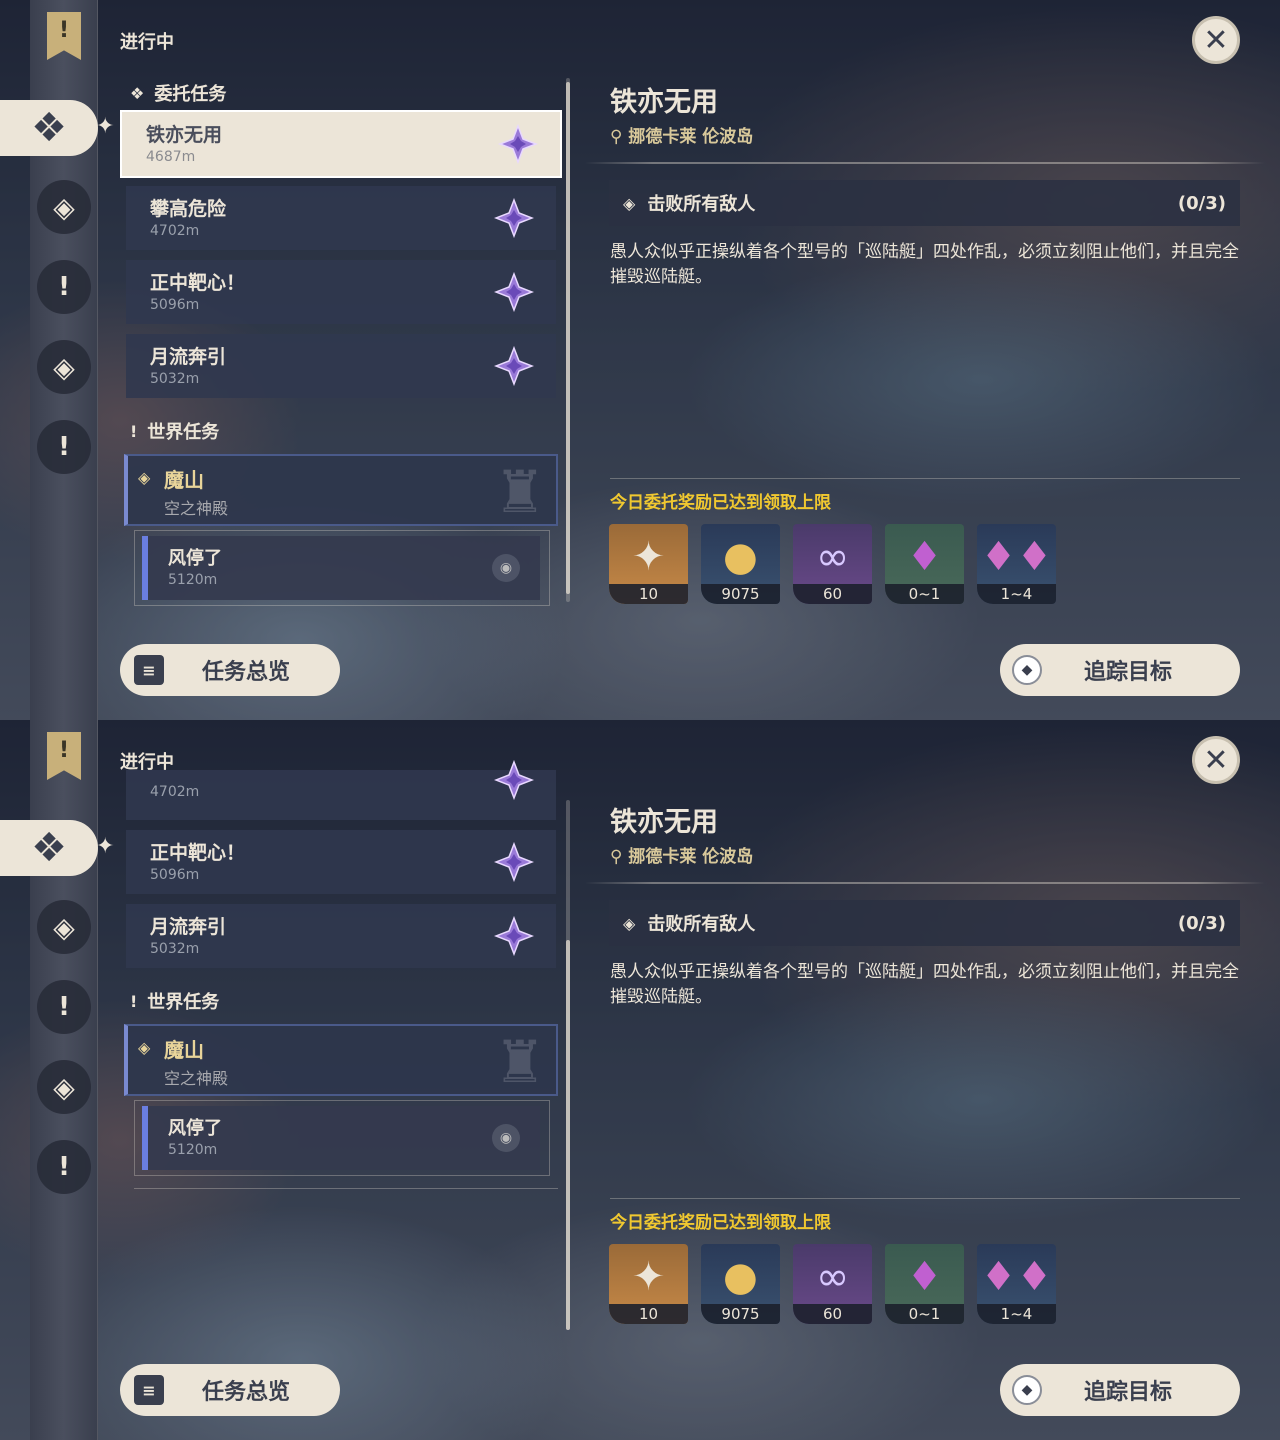  I want to click on world-category-header: ! 世界任务, so click(175, 1002).